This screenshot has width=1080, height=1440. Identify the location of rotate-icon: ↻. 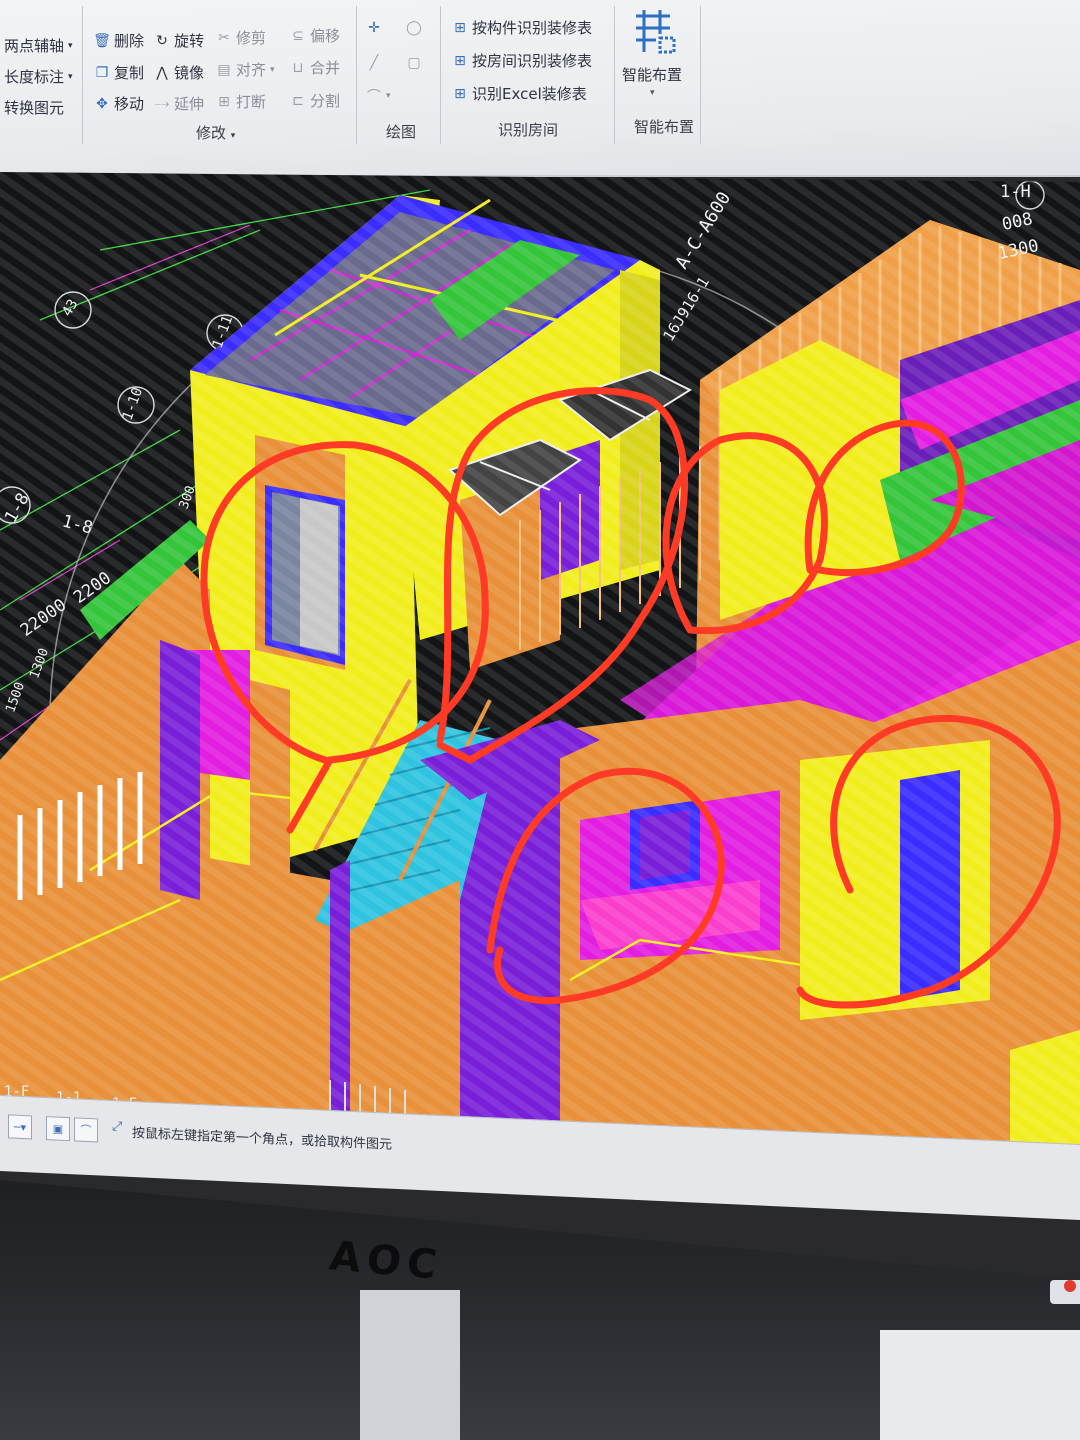
(162, 40).